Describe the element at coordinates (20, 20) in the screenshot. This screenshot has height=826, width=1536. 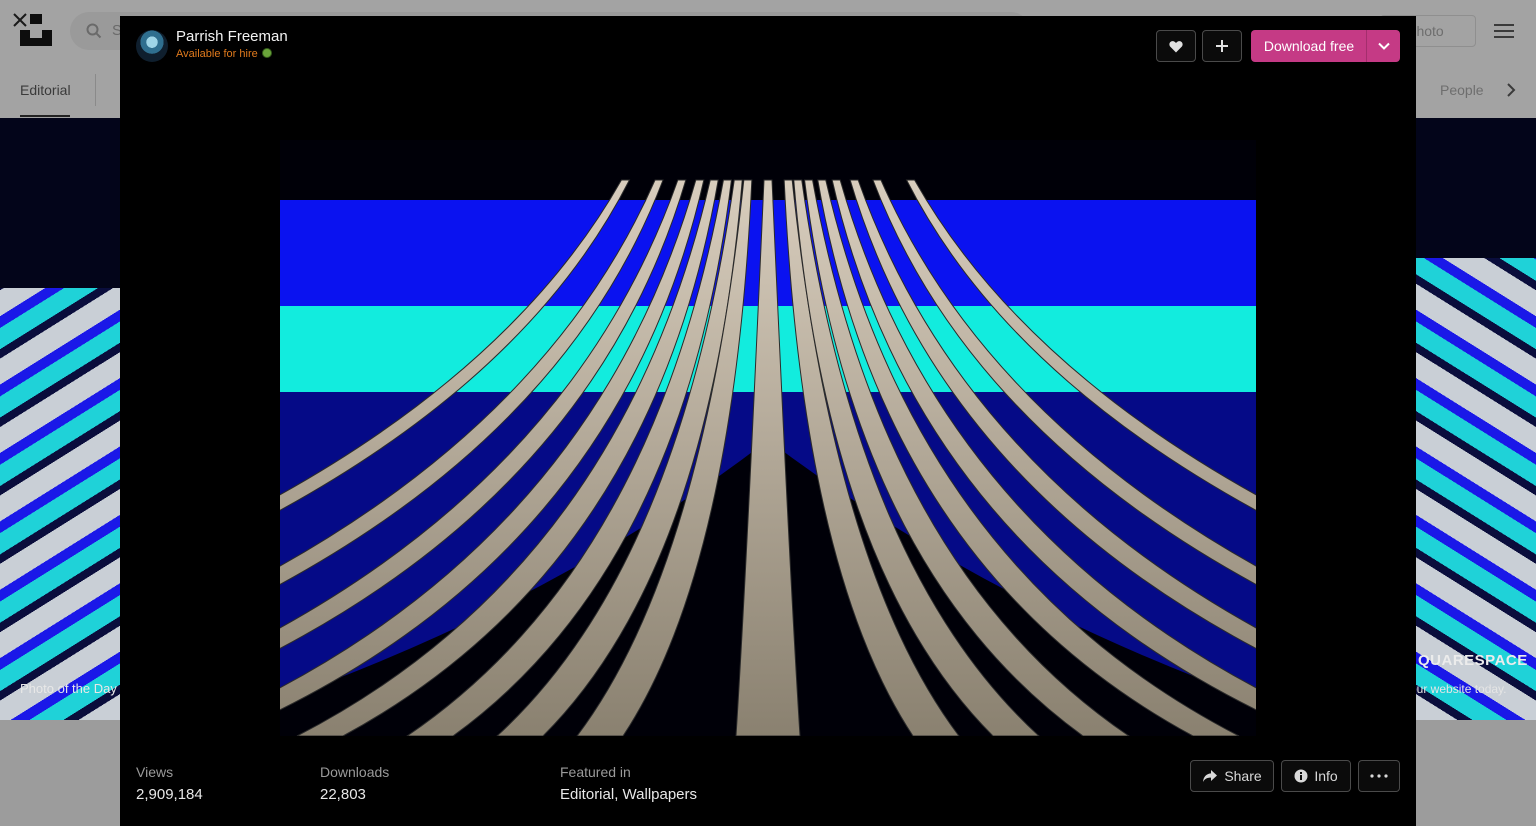
I see `close-icon` at that location.